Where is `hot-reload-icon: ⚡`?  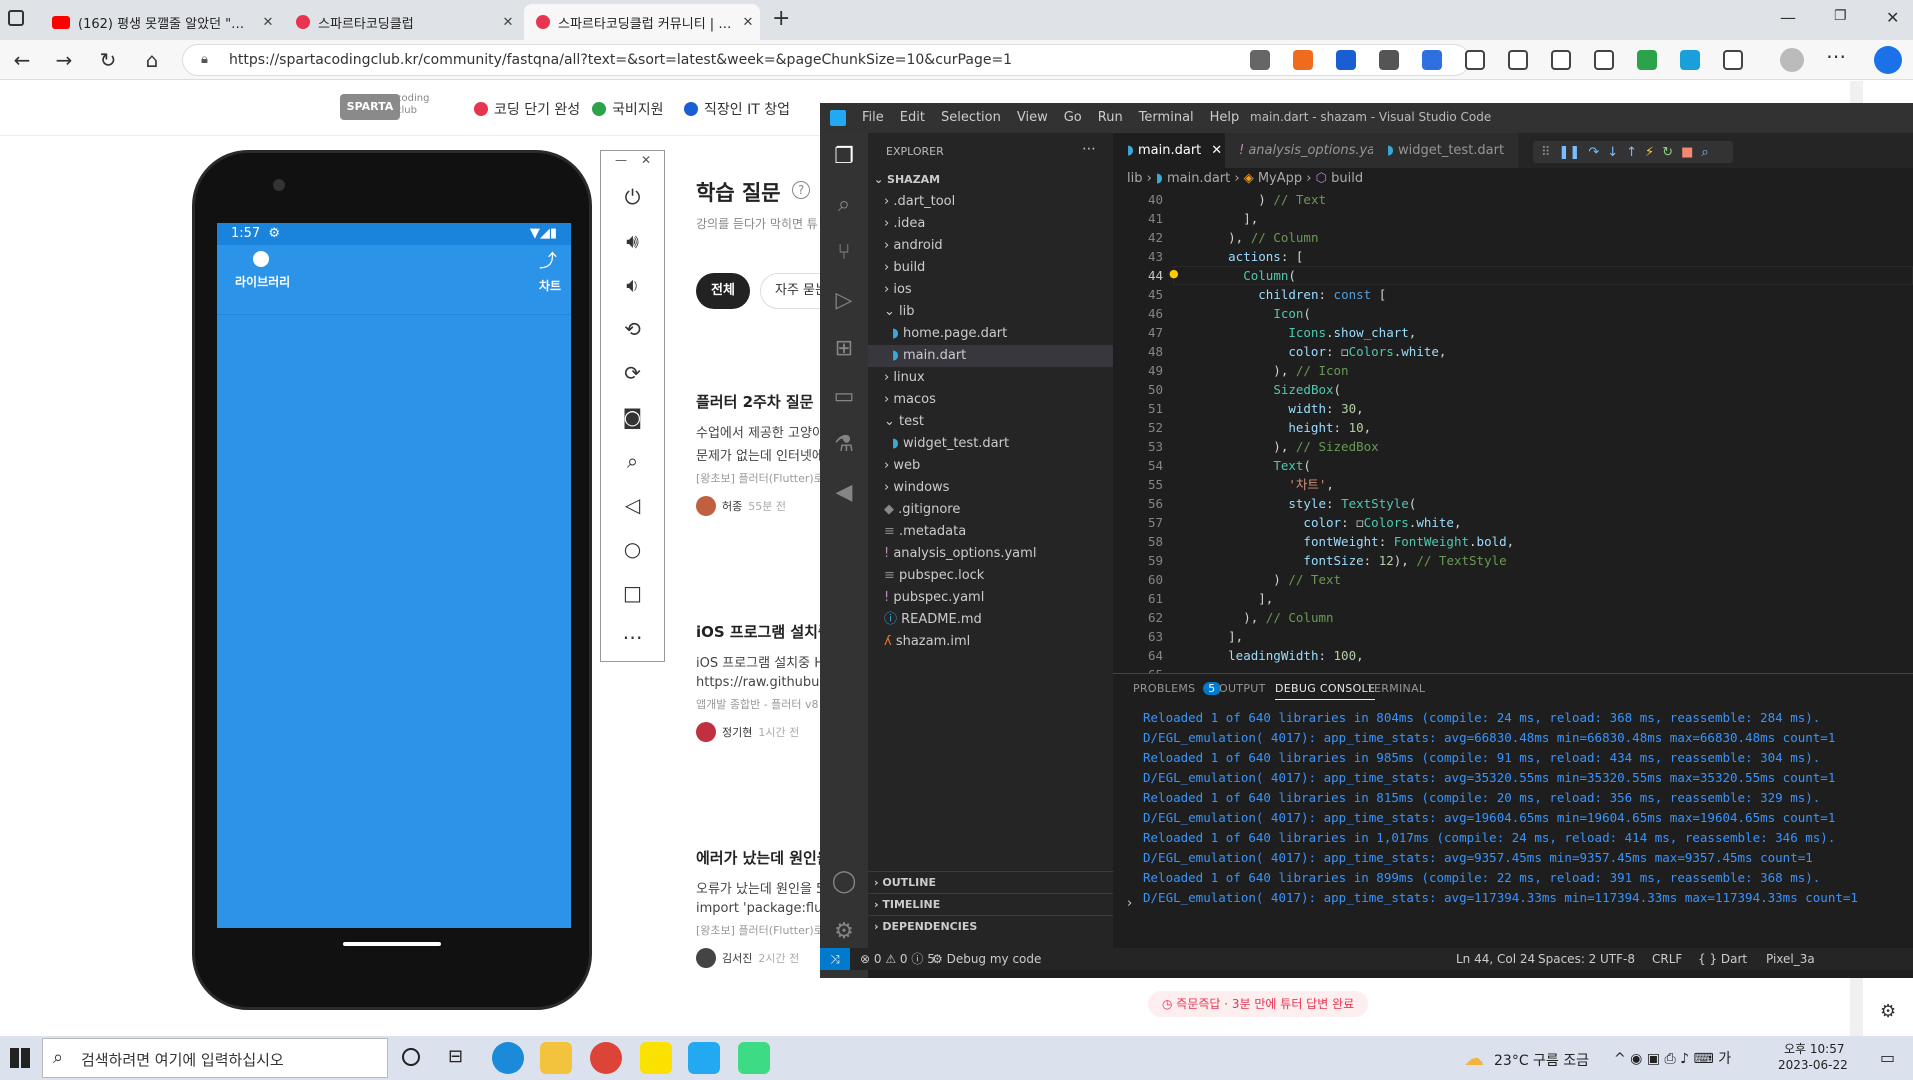 hot-reload-icon: ⚡ is located at coordinates (1649, 152).